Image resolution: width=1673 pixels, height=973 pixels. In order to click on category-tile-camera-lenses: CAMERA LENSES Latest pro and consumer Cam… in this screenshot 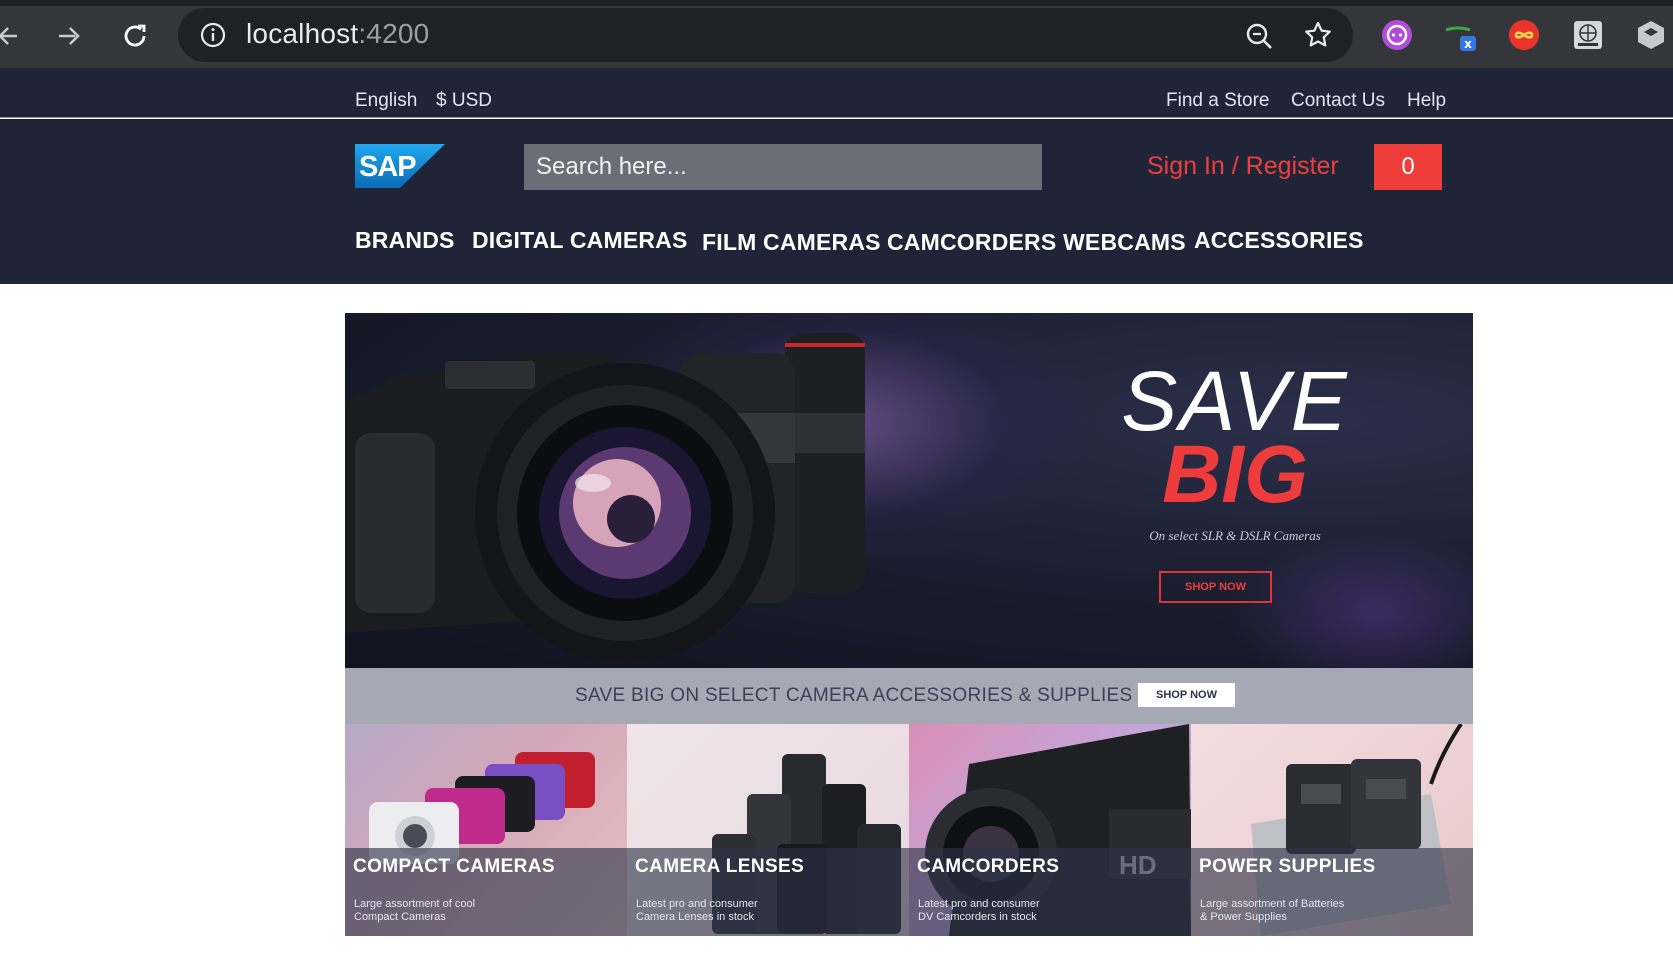, I will do `click(768, 830)`.